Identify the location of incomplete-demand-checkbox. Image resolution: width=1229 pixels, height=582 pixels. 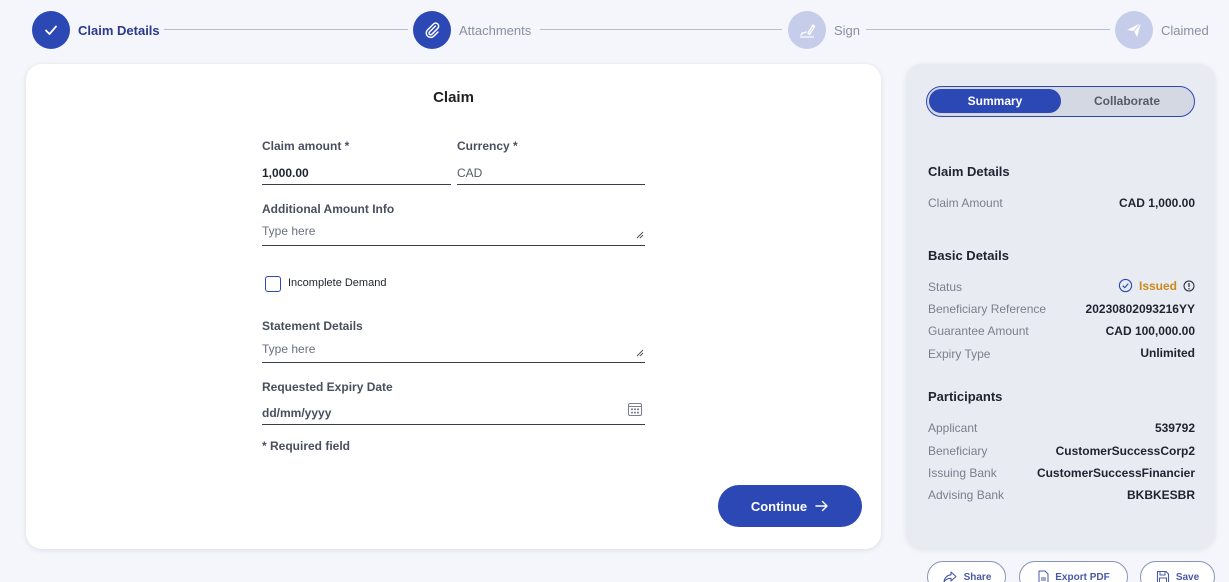
(273, 284).